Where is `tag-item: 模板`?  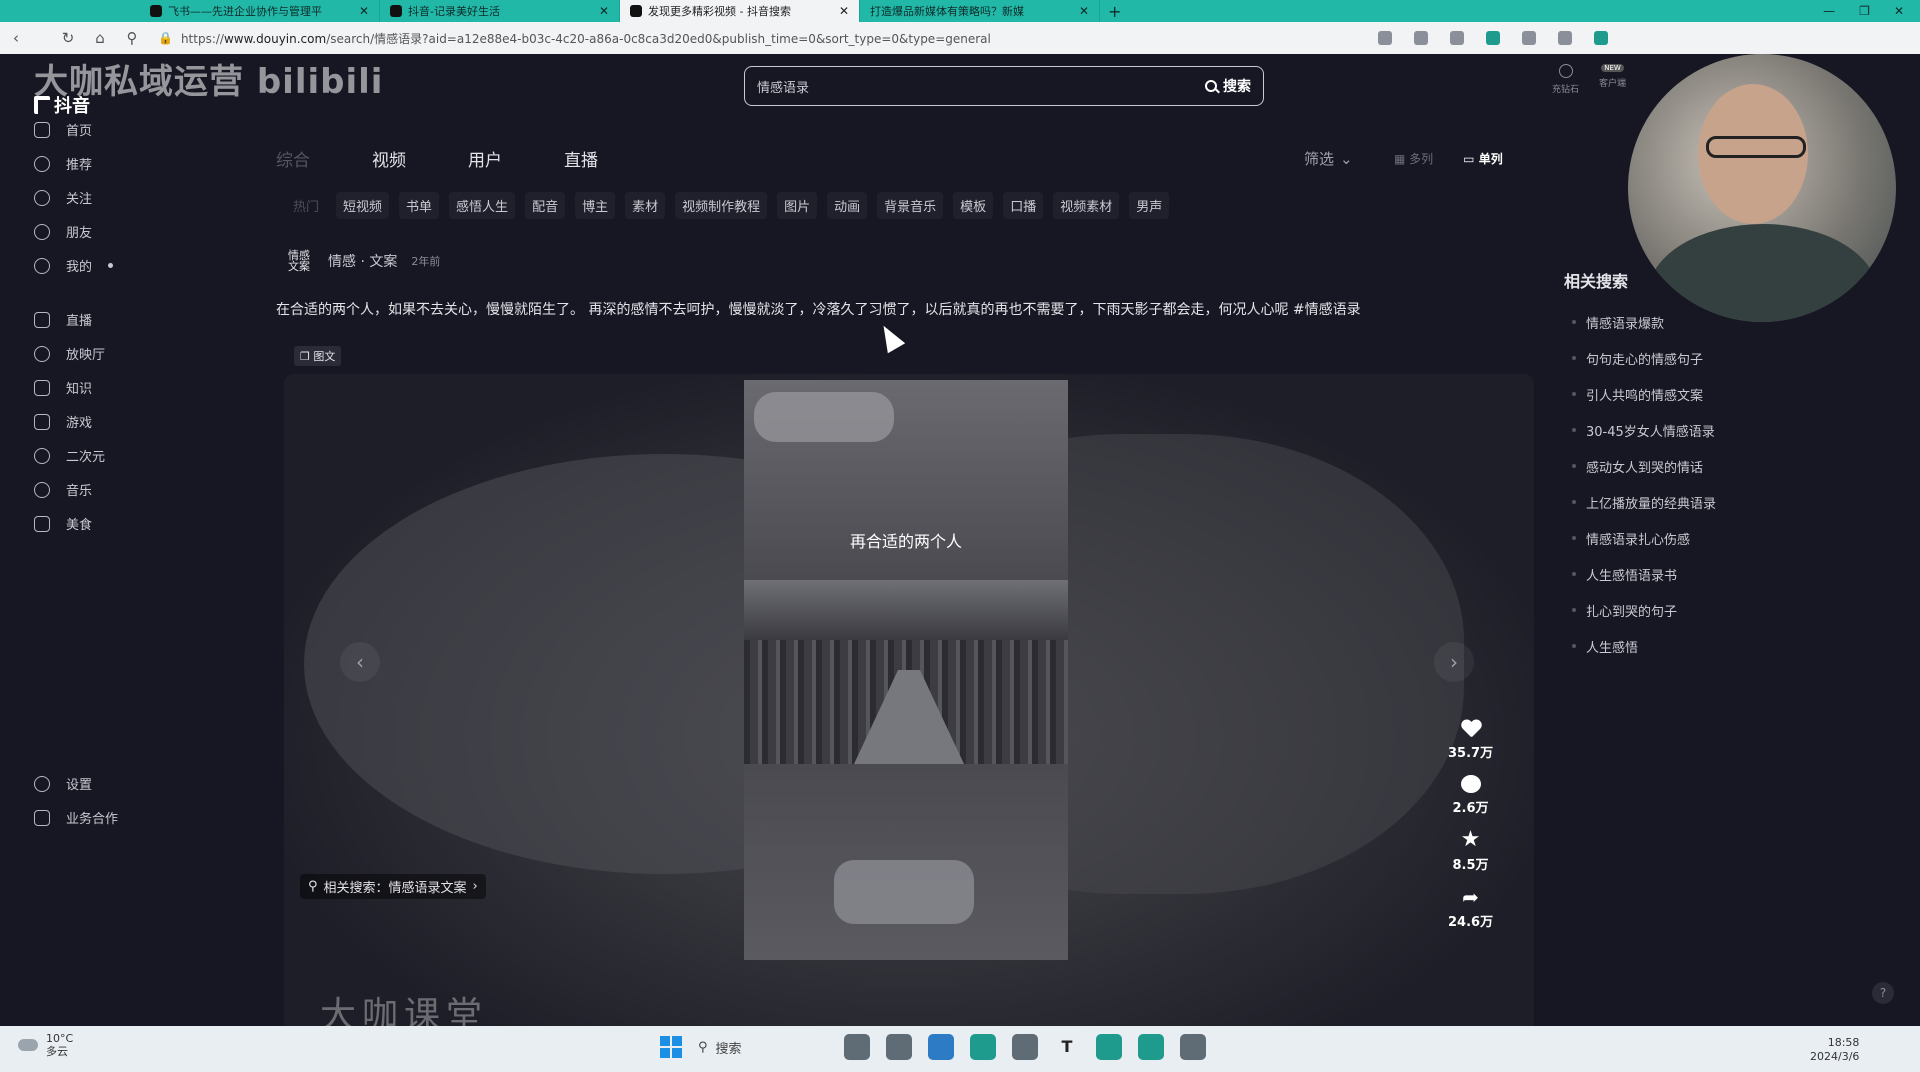
tag-item: 模板 is located at coordinates (973, 205).